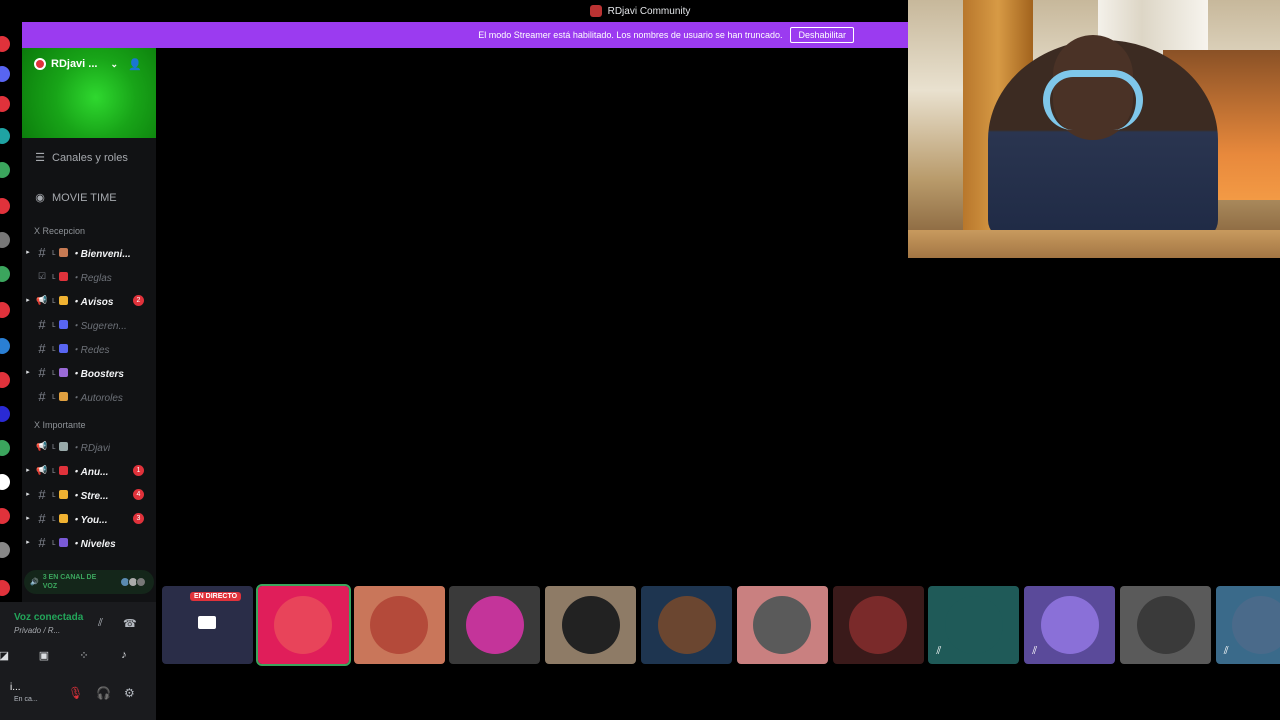  I want to click on channel-item: ☑ ʟ ・Reglas, so click(89, 276).